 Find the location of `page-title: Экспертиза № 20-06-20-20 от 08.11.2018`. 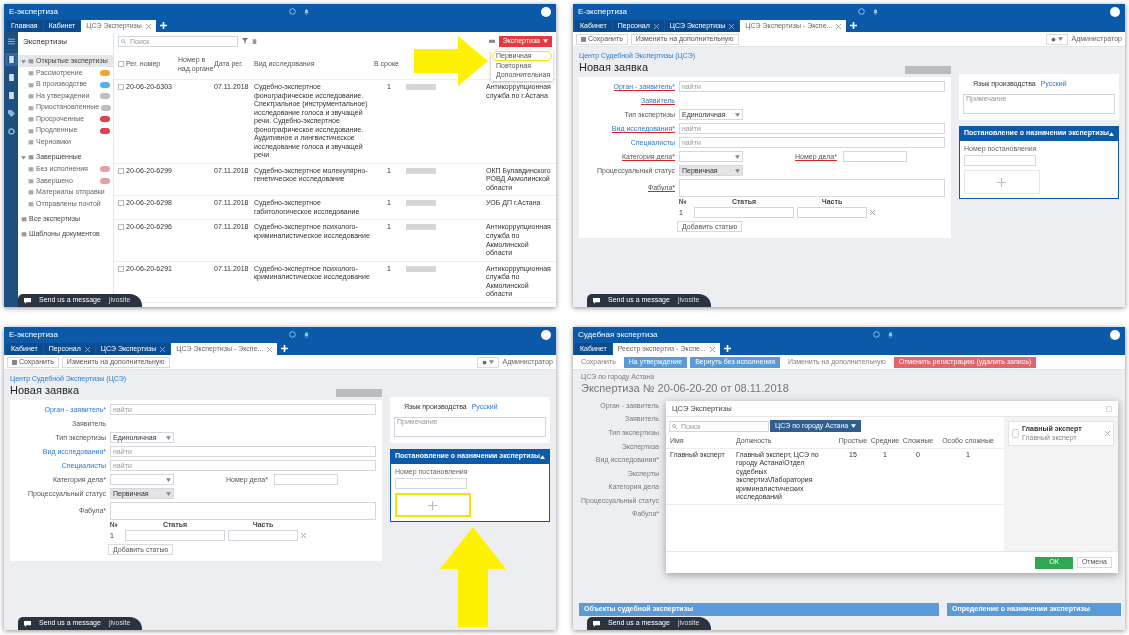

page-title: Экспертиза № 20-06-20-20 от 08.11.2018 is located at coordinates (685, 388).